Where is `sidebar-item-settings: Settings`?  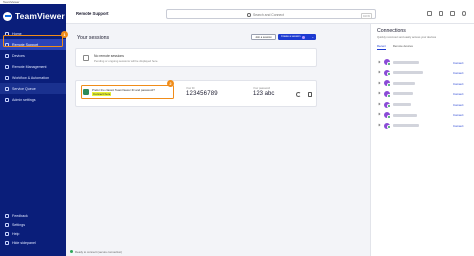 sidebar-item-settings: Settings is located at coordinates (33, 224).